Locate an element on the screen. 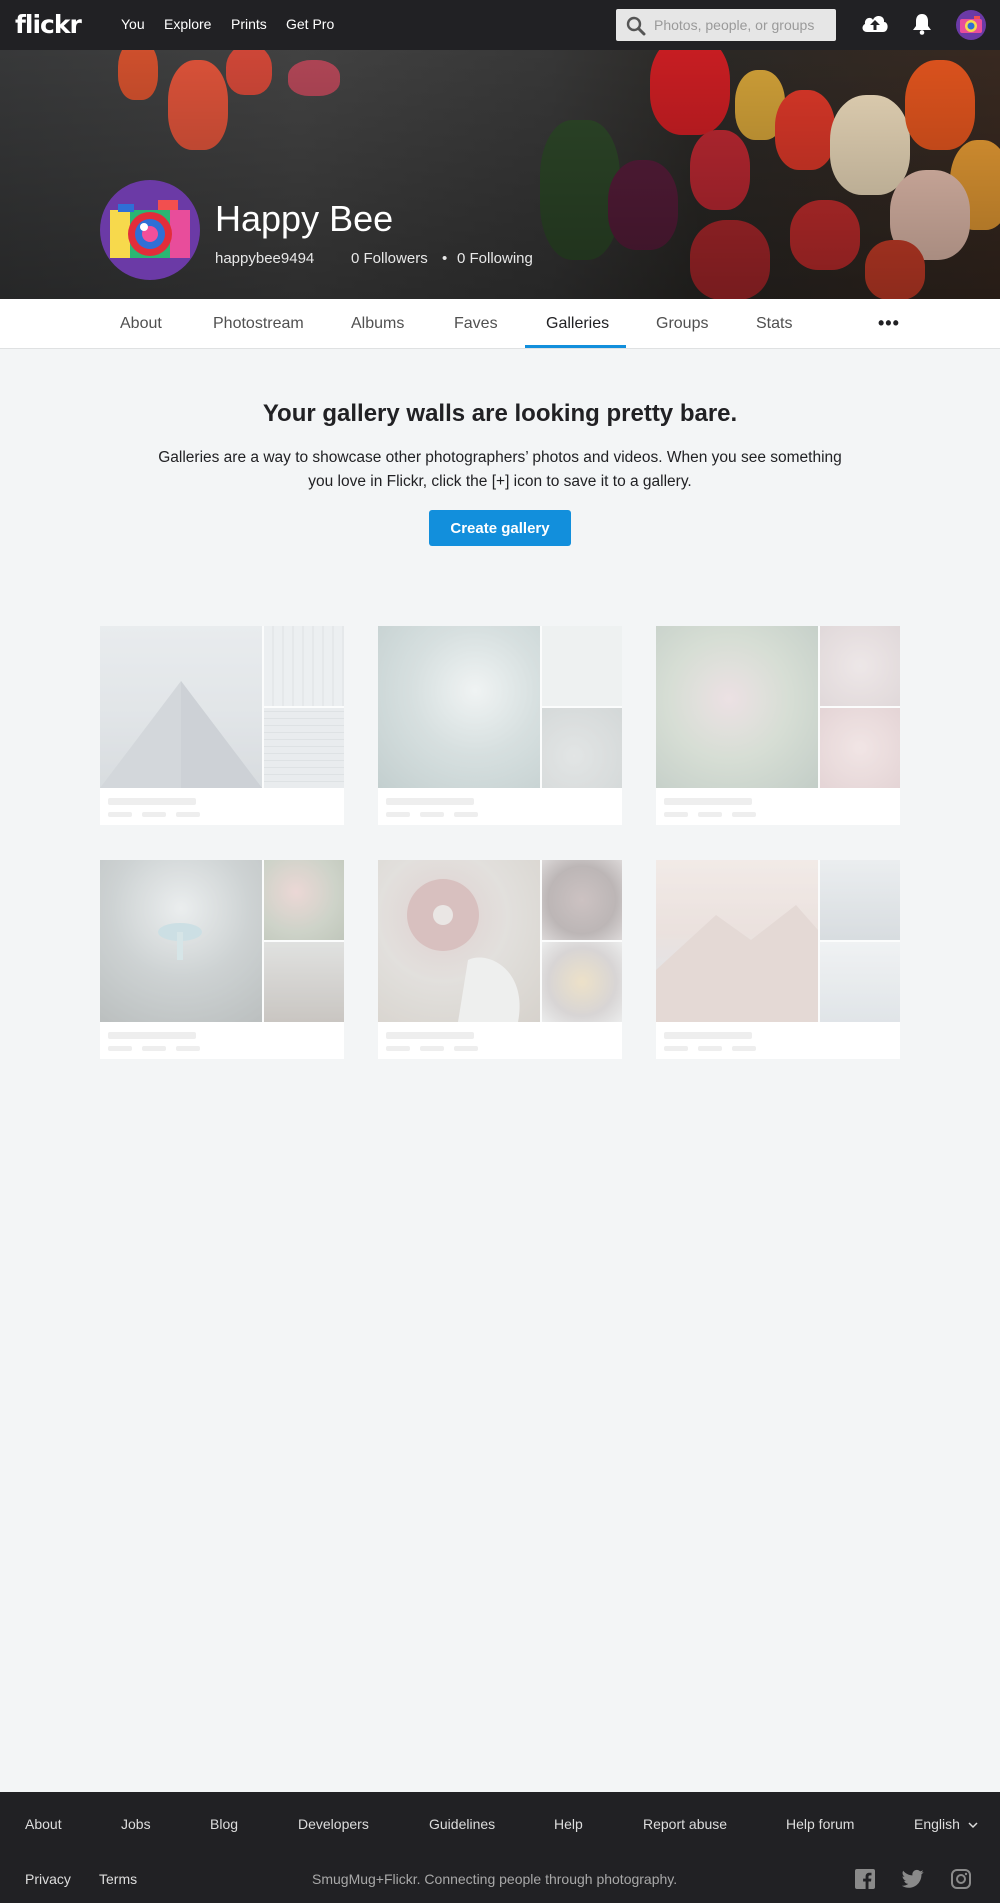 This screenshot has width=1000, height=1903. user-avatar is located at coordinates (971, 25).